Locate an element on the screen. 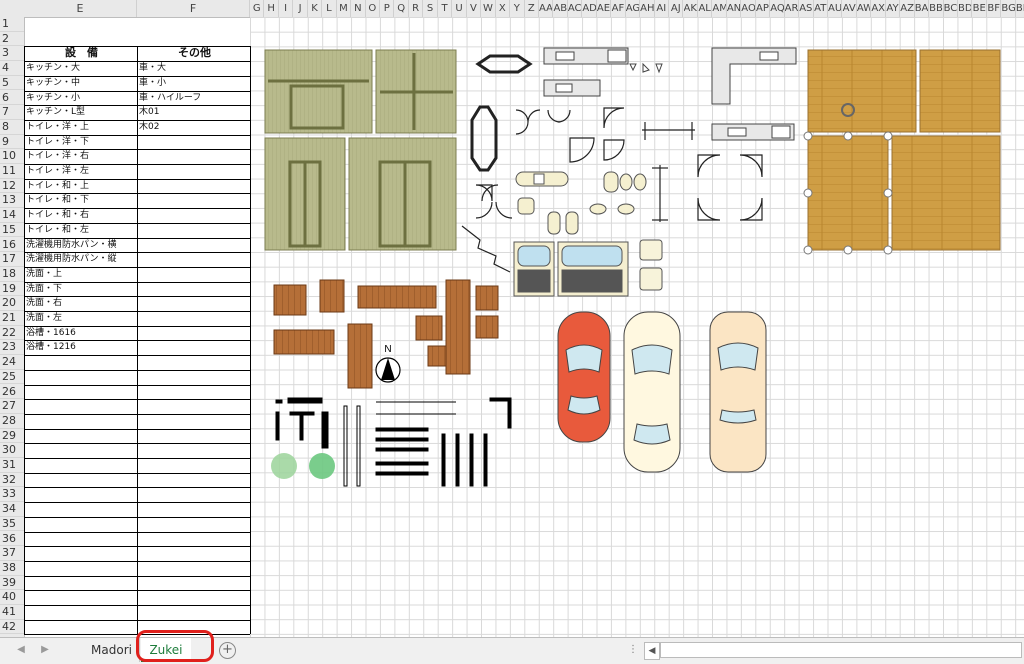 The image size is (1024, 664). row-header: 4 is located at coordinates (12, 68).